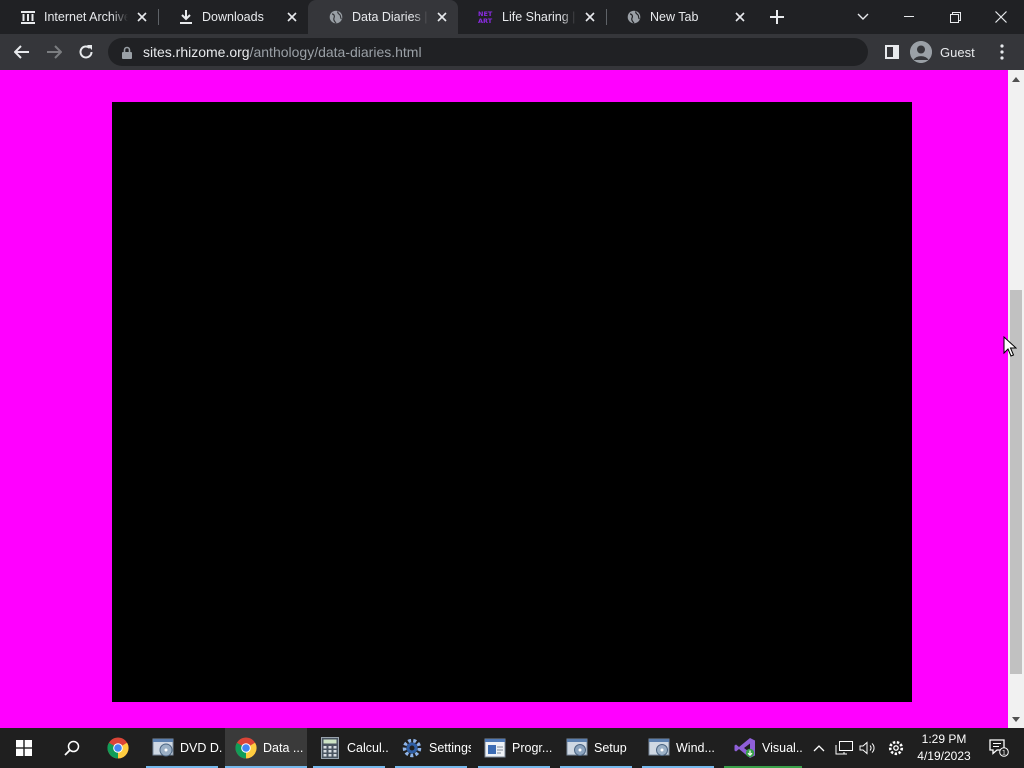 The image size is (1024, 768). What do you see at coordinates (390, 17) in the screenshot?
I see `tab-label: Data Diaries | Net Art` at bounding box center [390, 17].